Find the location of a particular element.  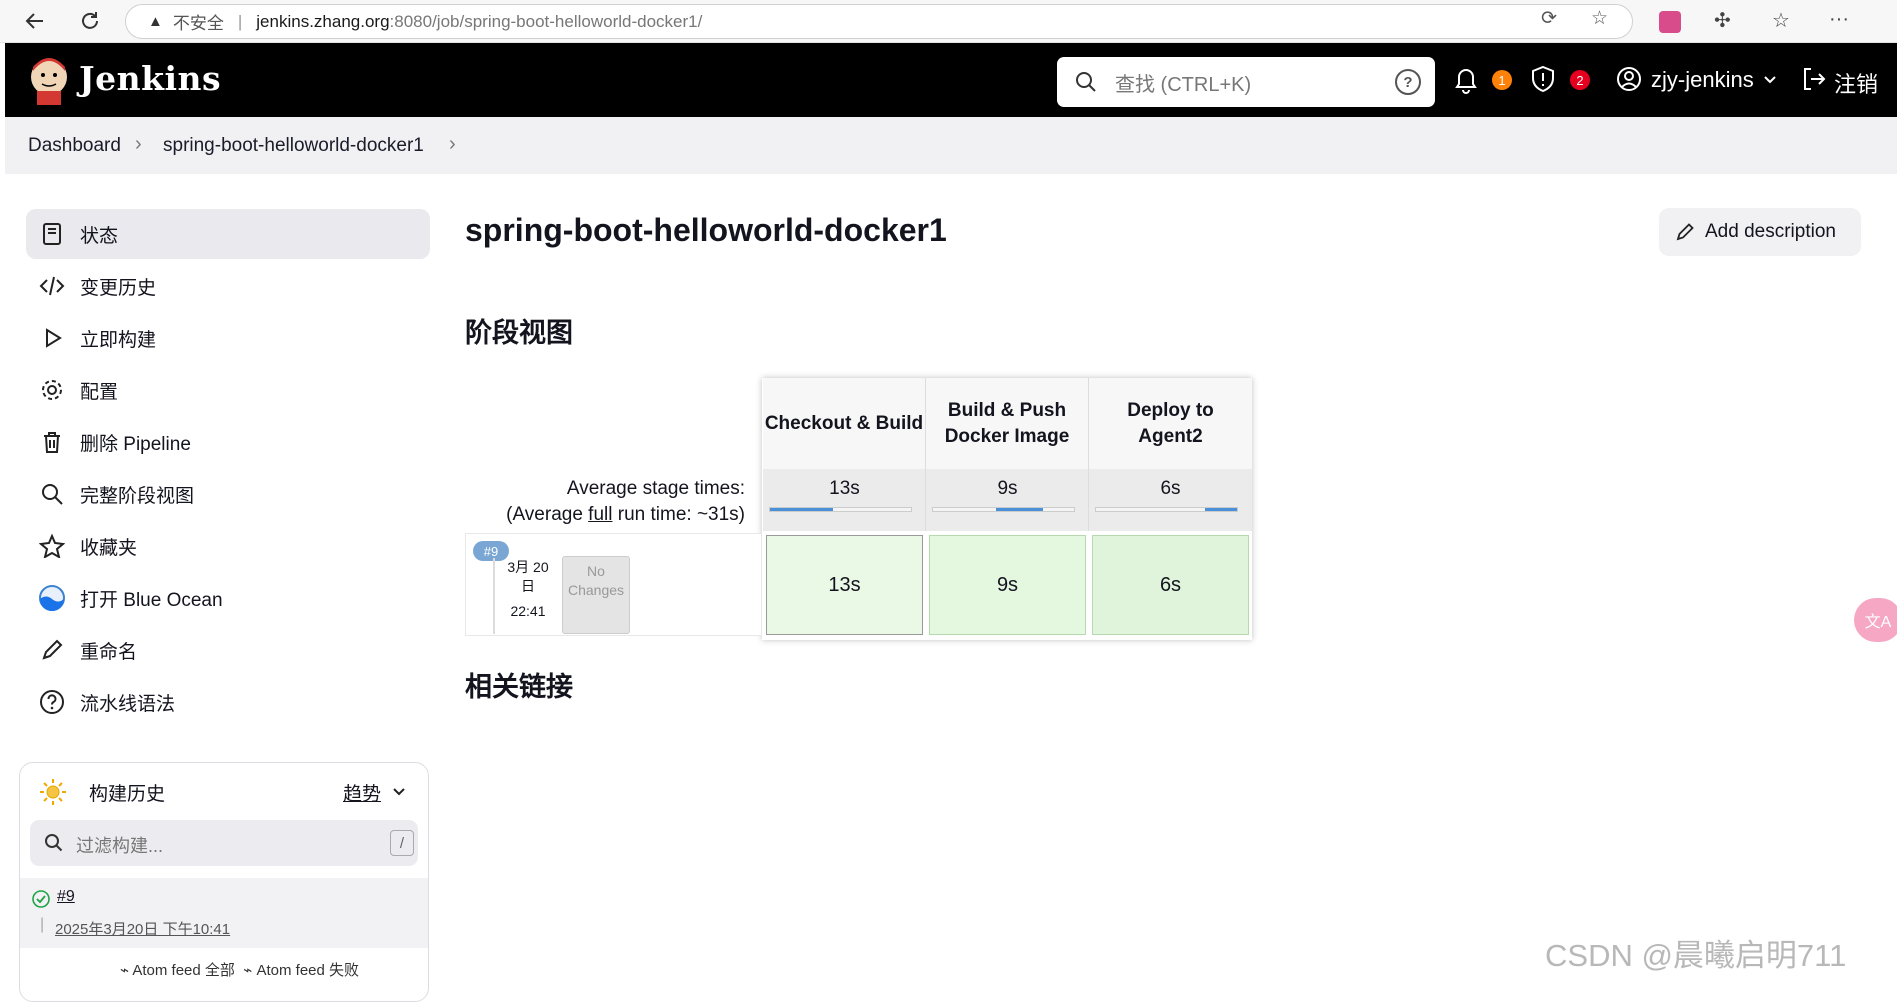

atom-feed-all-link: Atom feed 全部 is located at coordinates (183, 970).